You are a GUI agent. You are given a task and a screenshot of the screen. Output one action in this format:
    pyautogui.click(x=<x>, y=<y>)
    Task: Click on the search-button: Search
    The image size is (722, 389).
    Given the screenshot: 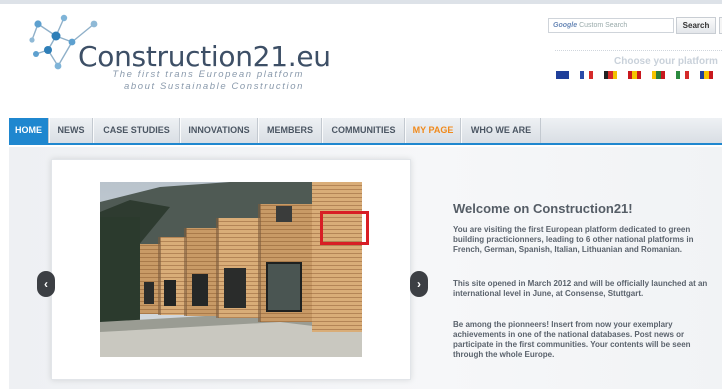 What is the action you would take?
    pyautogui.click(x=696, y=25)
    